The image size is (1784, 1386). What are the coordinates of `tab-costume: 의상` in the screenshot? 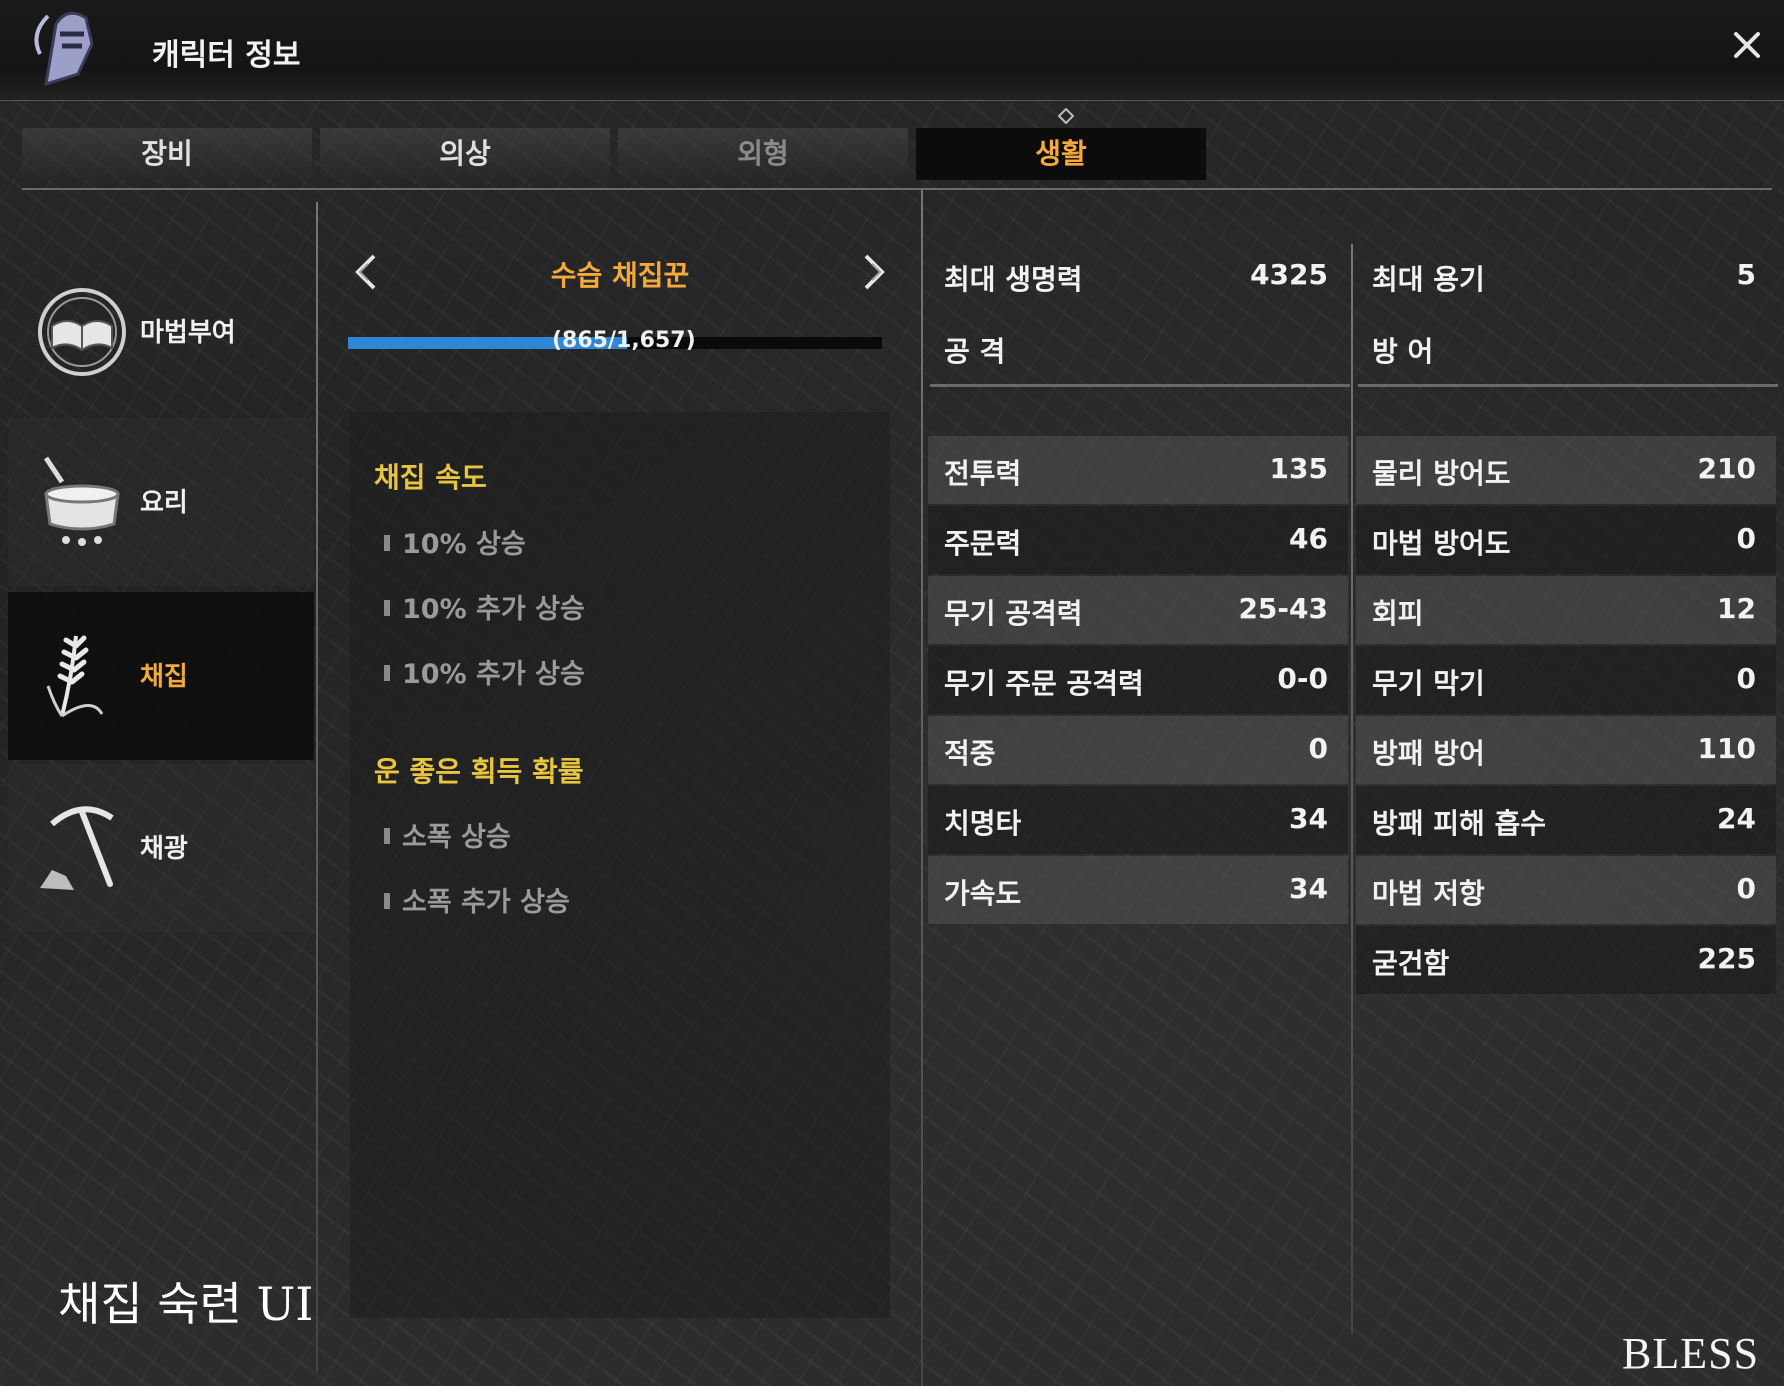 It's located at (465, 154).